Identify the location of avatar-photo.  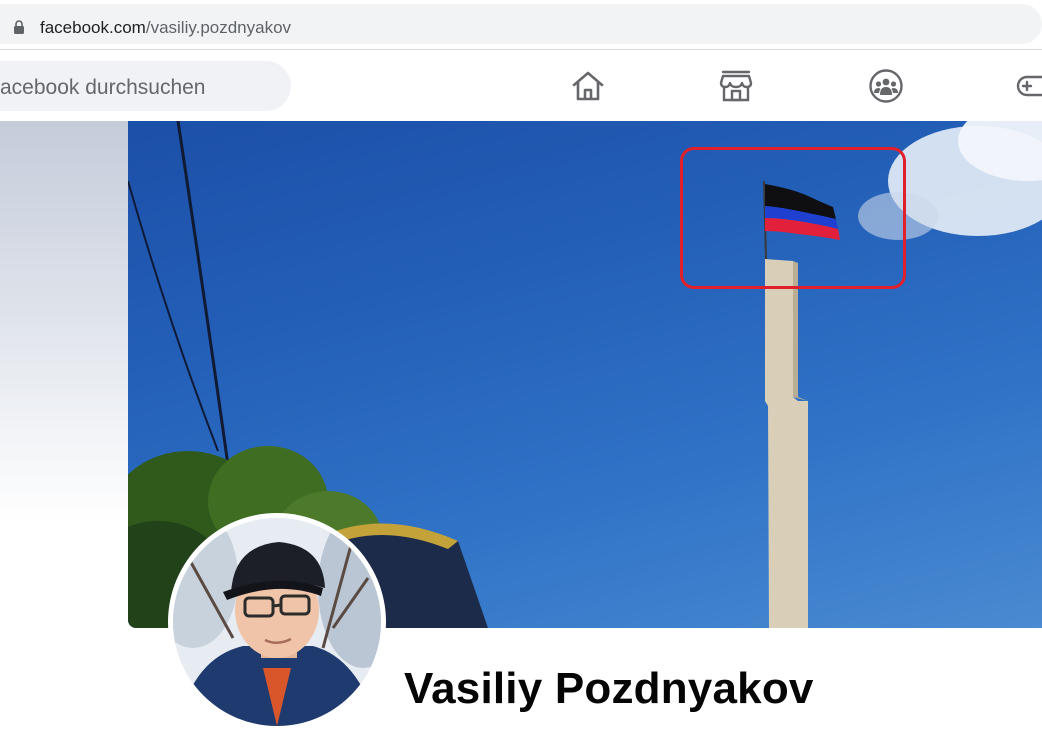
(277, 622).